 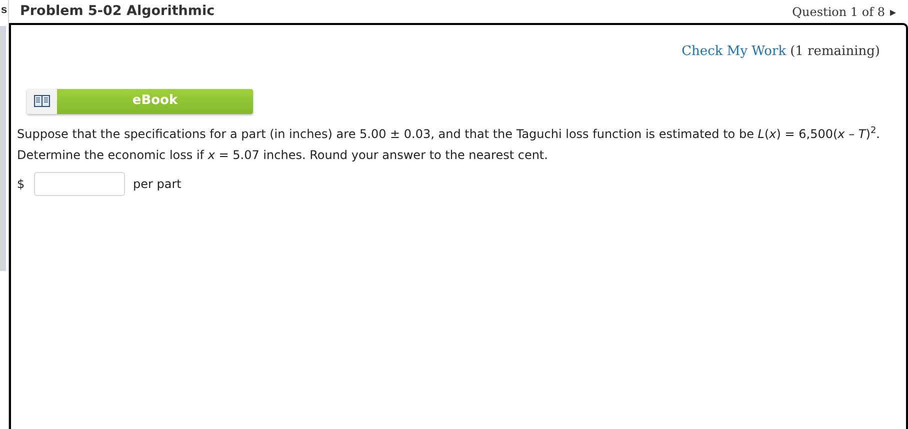 What do you see at coordinates (79, 184) in the screenshot?
I see `answer-field` at bounding box center [79, 184].